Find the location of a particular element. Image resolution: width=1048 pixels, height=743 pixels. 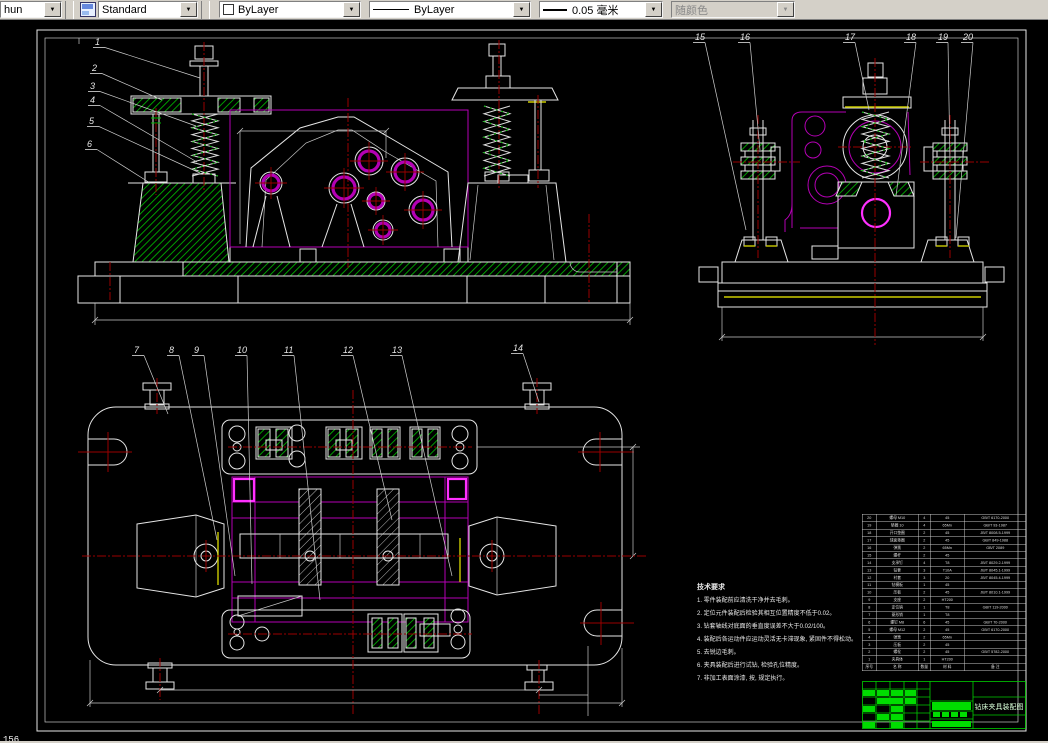

bom-cell: 开口垫圈 is located at coordinates (897, 532).